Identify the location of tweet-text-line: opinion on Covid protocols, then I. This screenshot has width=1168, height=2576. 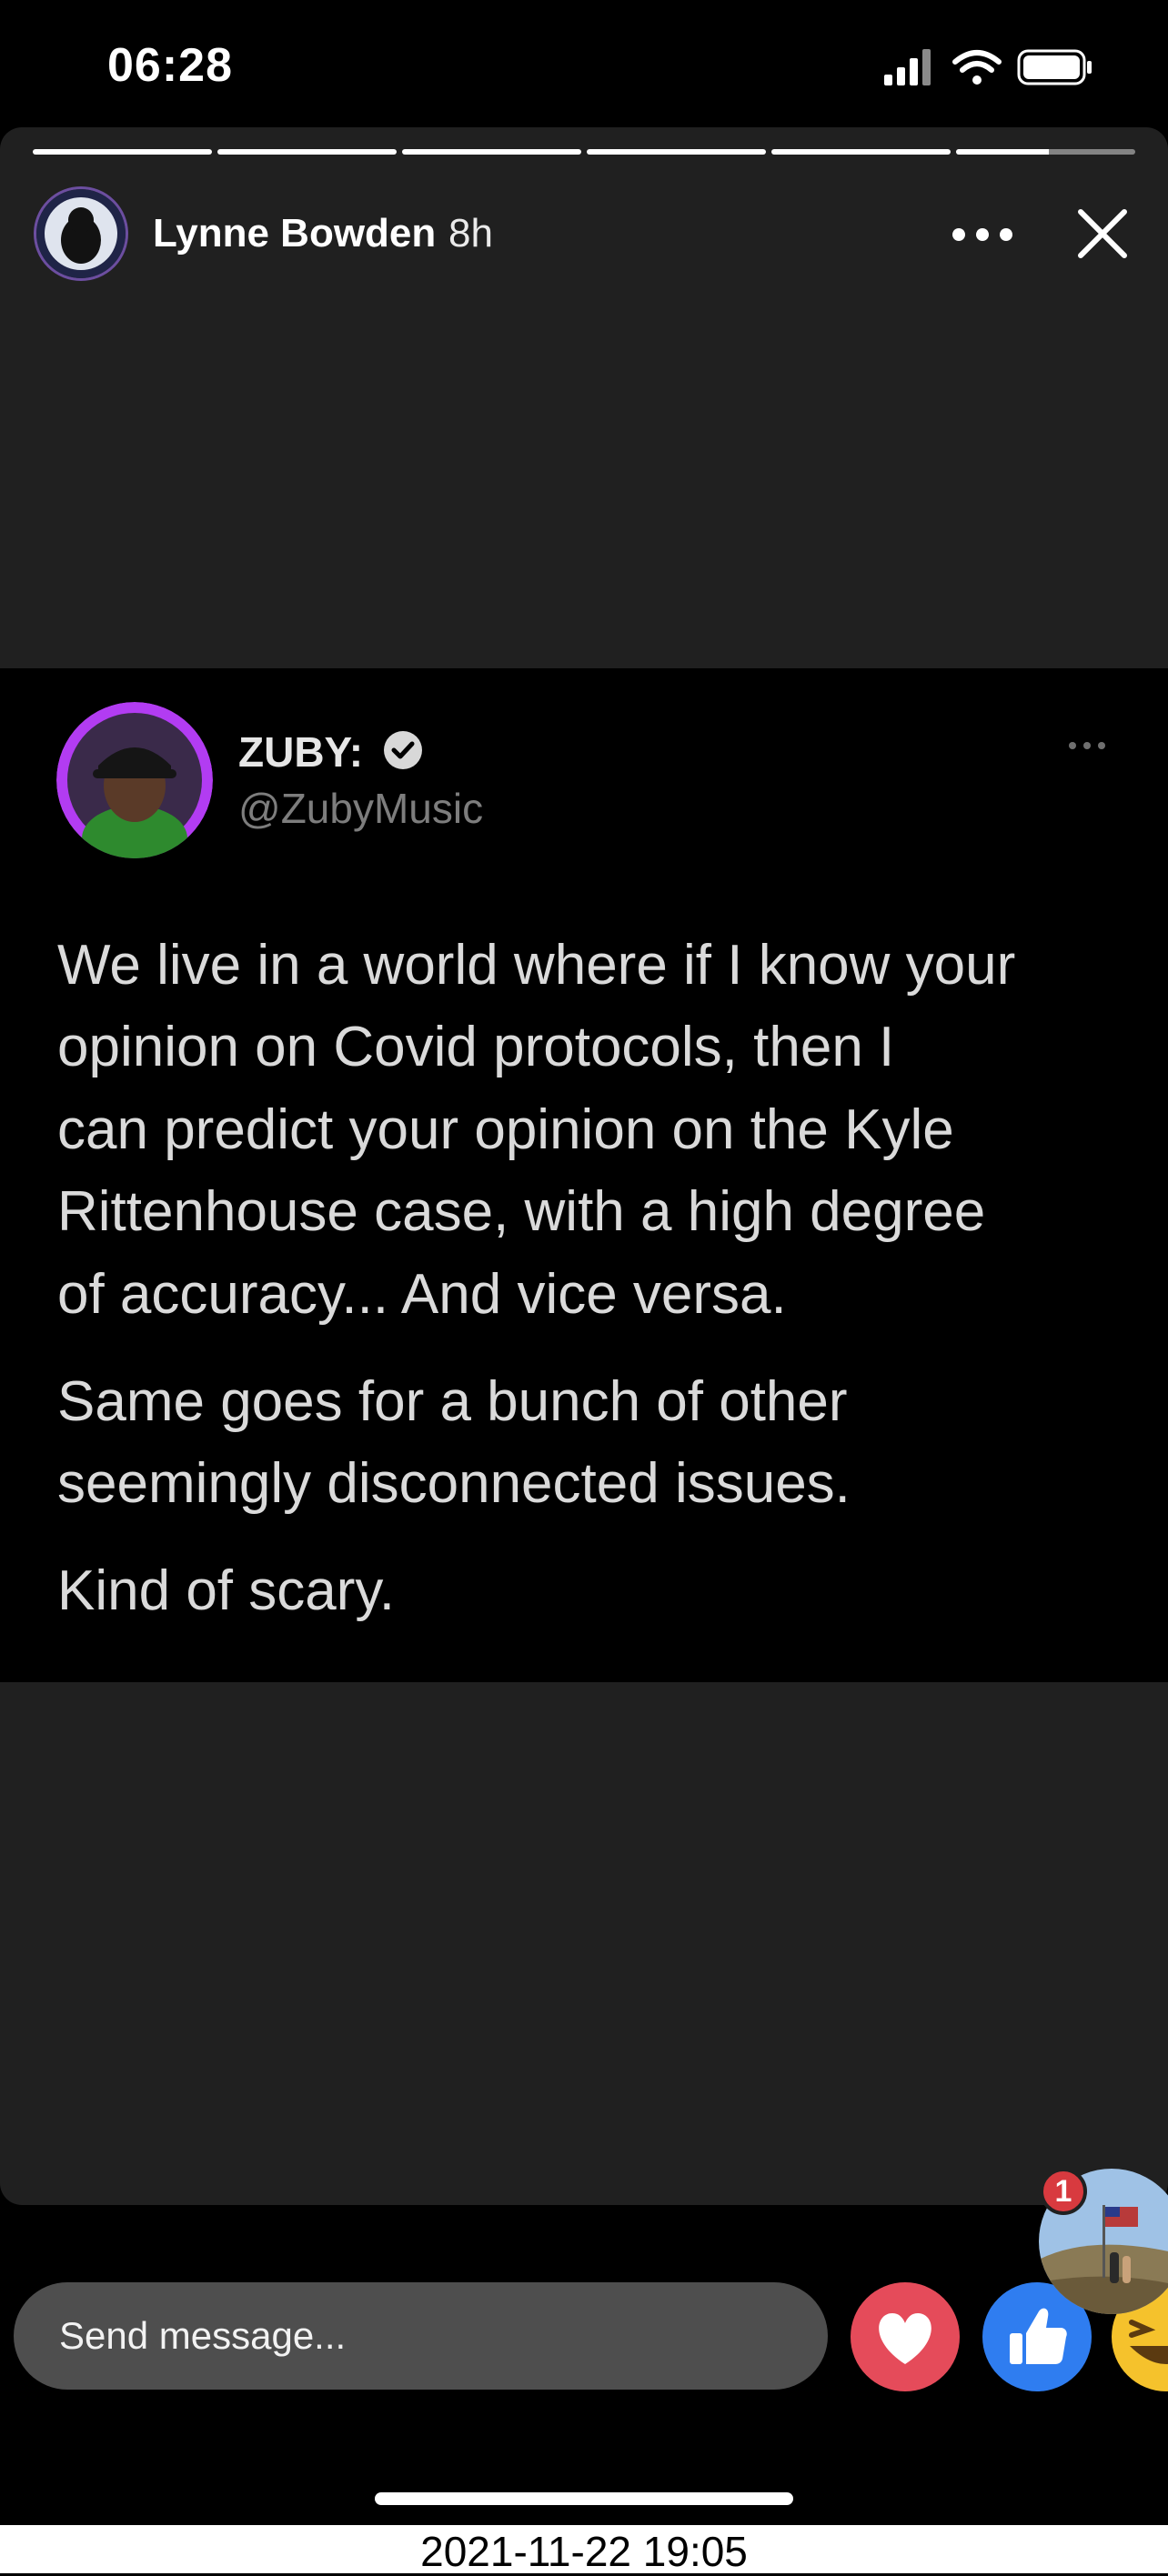
(476, 1047).